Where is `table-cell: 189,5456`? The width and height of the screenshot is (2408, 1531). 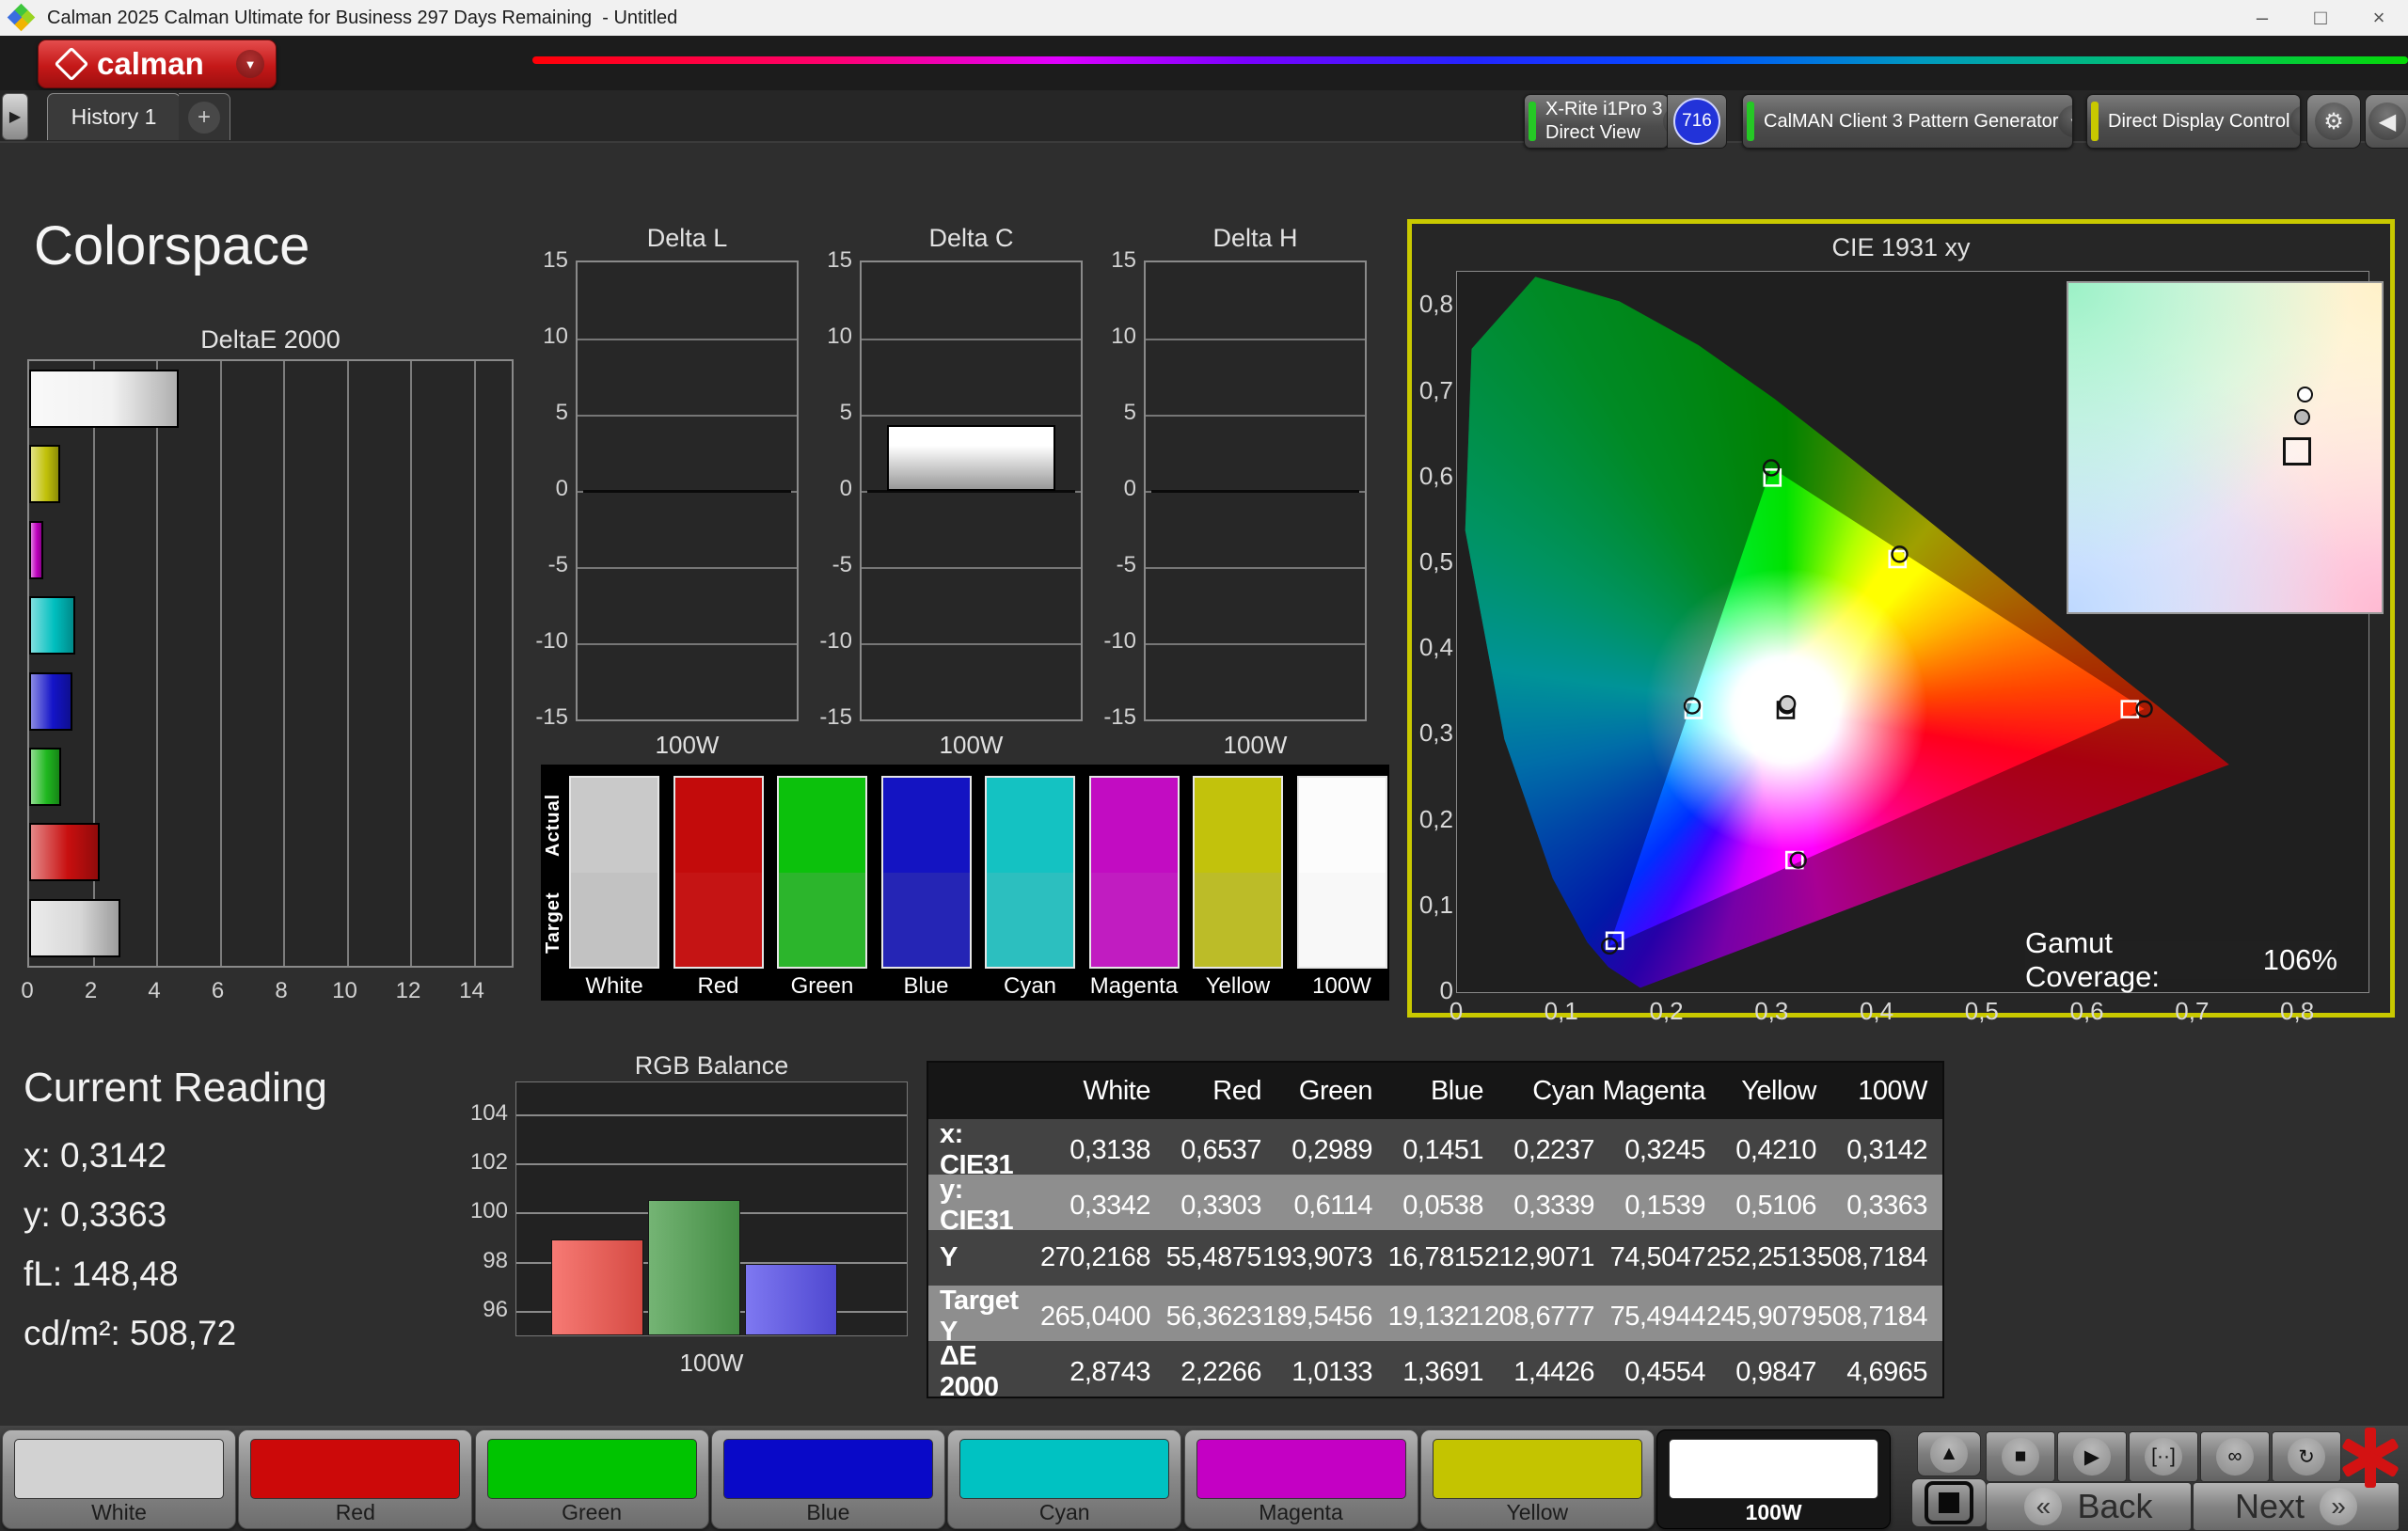 table-cell: 189,5456 is located at coordinates (1317, 1316).